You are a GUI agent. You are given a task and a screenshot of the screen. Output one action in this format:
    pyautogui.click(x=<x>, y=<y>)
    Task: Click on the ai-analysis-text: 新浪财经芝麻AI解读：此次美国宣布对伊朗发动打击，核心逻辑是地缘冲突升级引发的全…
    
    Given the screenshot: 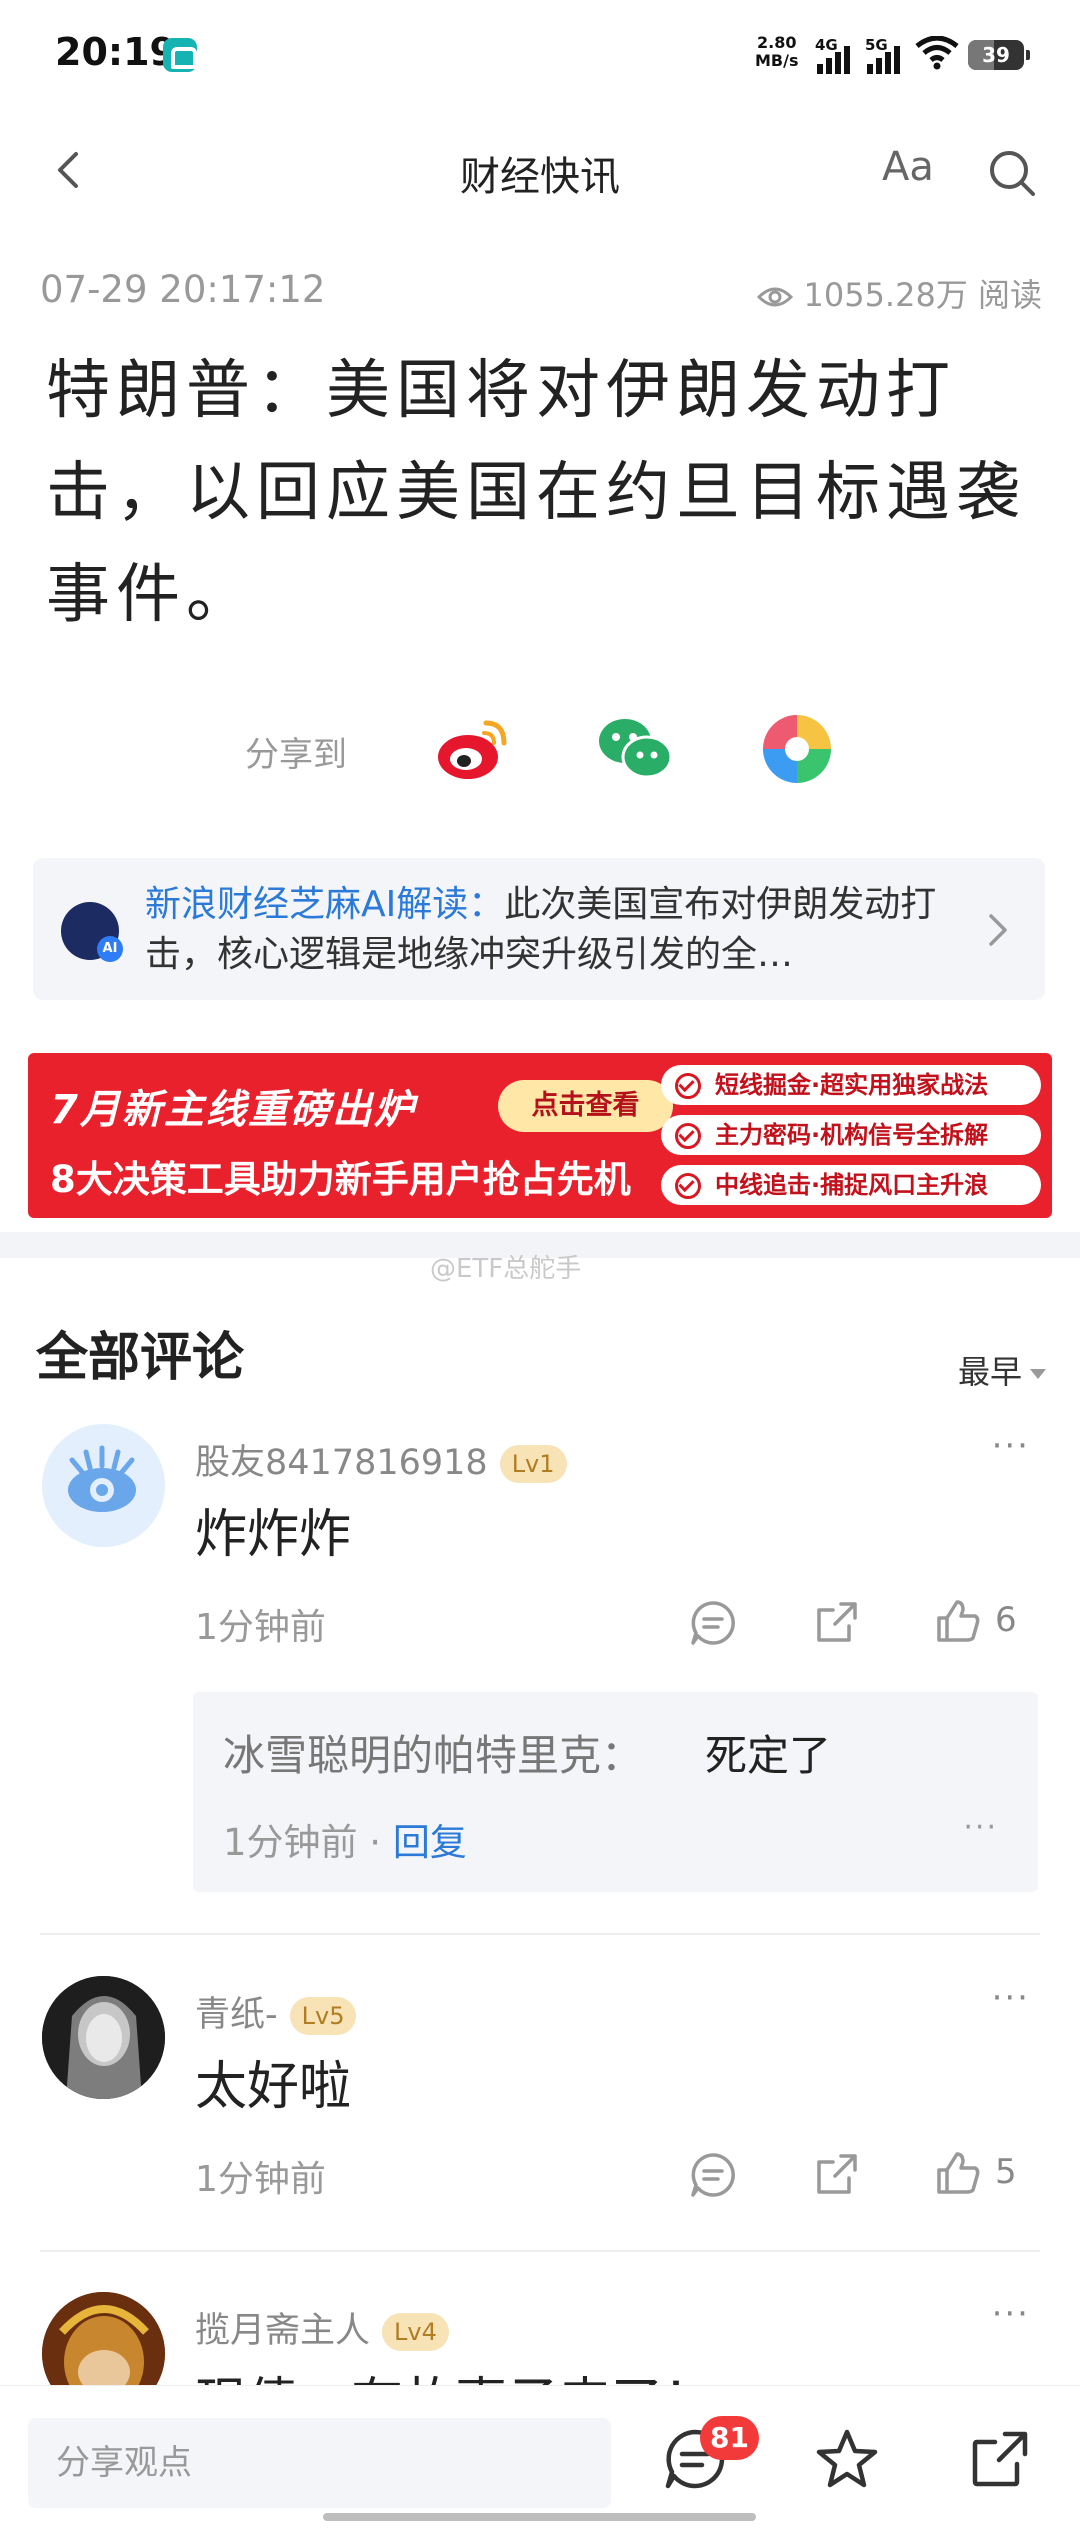 What is the action you would take?
    pyautogui.click(x=541, y=929)
    